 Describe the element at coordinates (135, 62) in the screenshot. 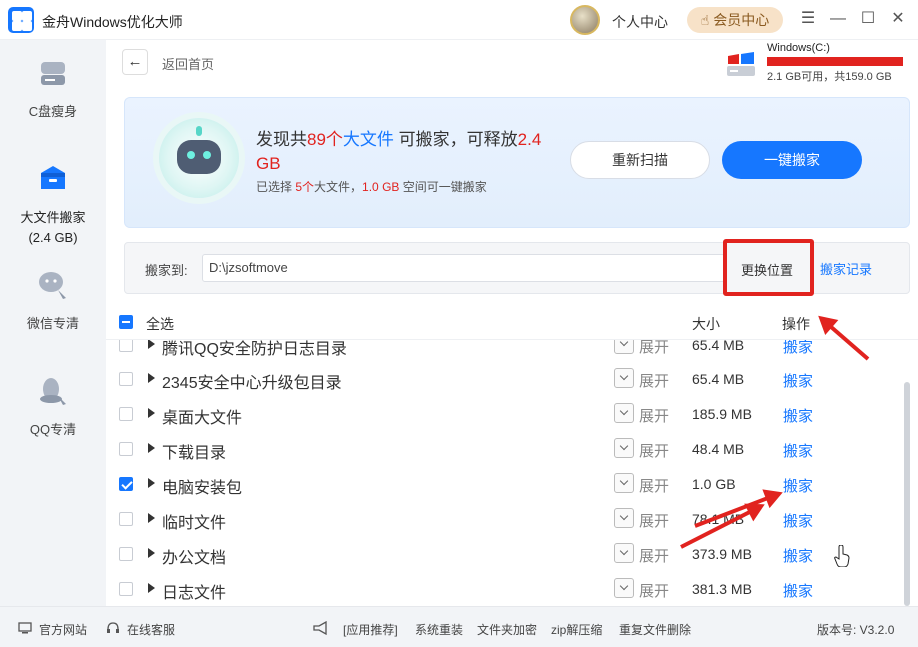

I see `back-arrow-icon: ←` at that location.